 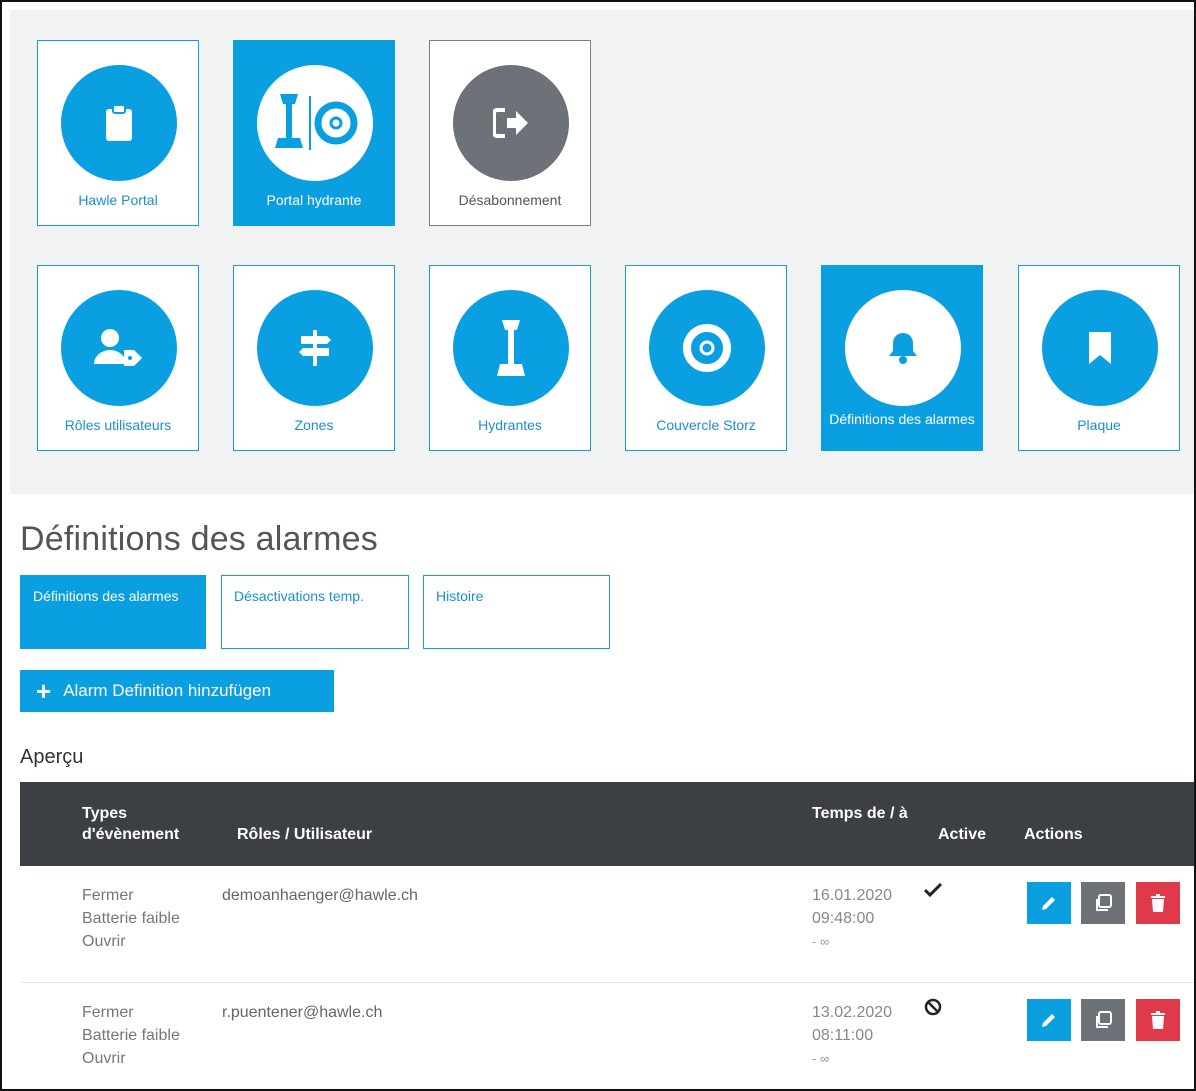 I want to click on tile-label: Hydrantes, so click(x=510, y=425).